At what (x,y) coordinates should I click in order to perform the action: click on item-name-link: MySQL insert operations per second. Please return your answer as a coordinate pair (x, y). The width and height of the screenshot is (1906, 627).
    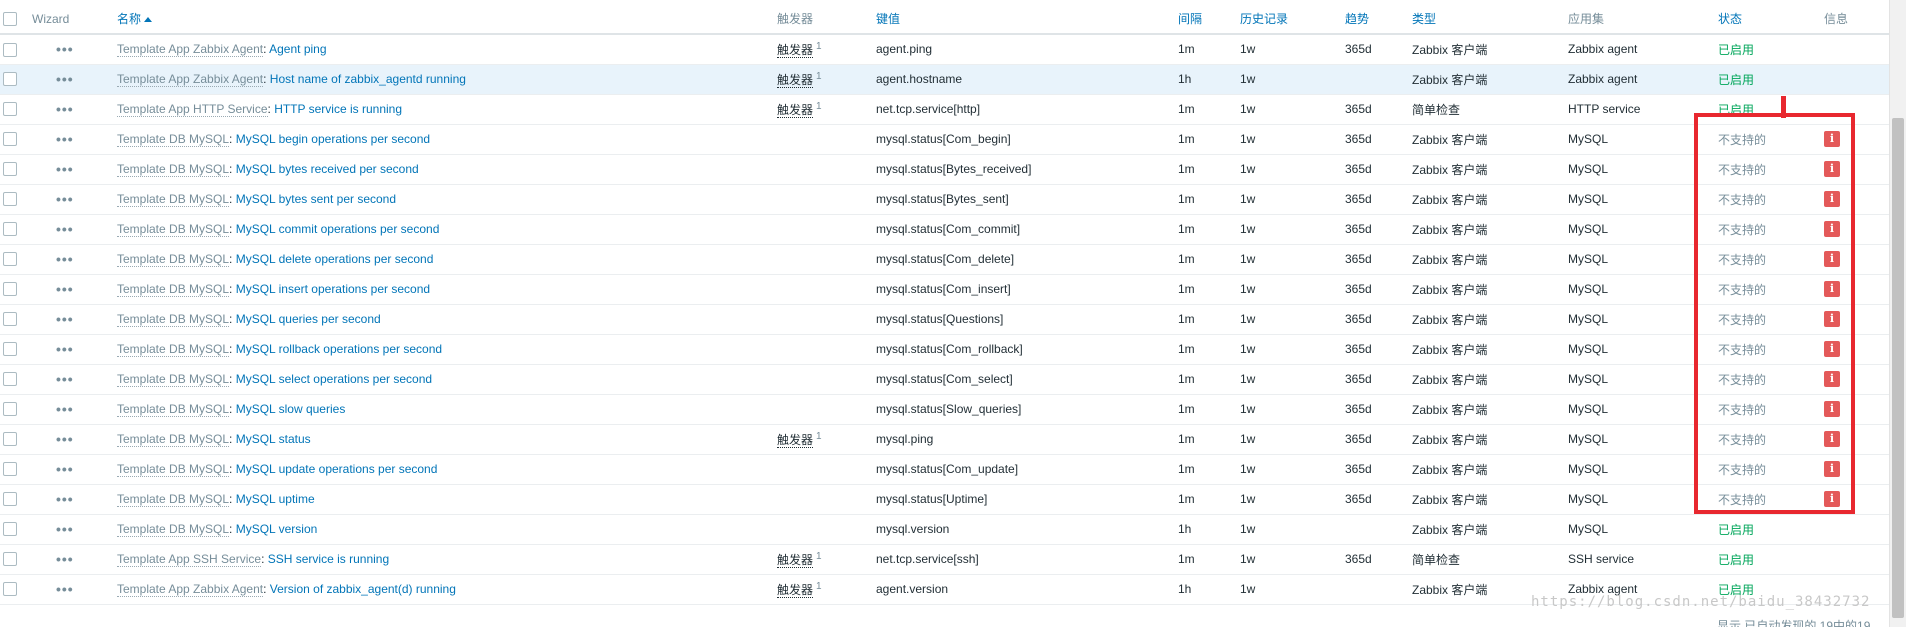
    Looking at the image, I should click on (333, 289).